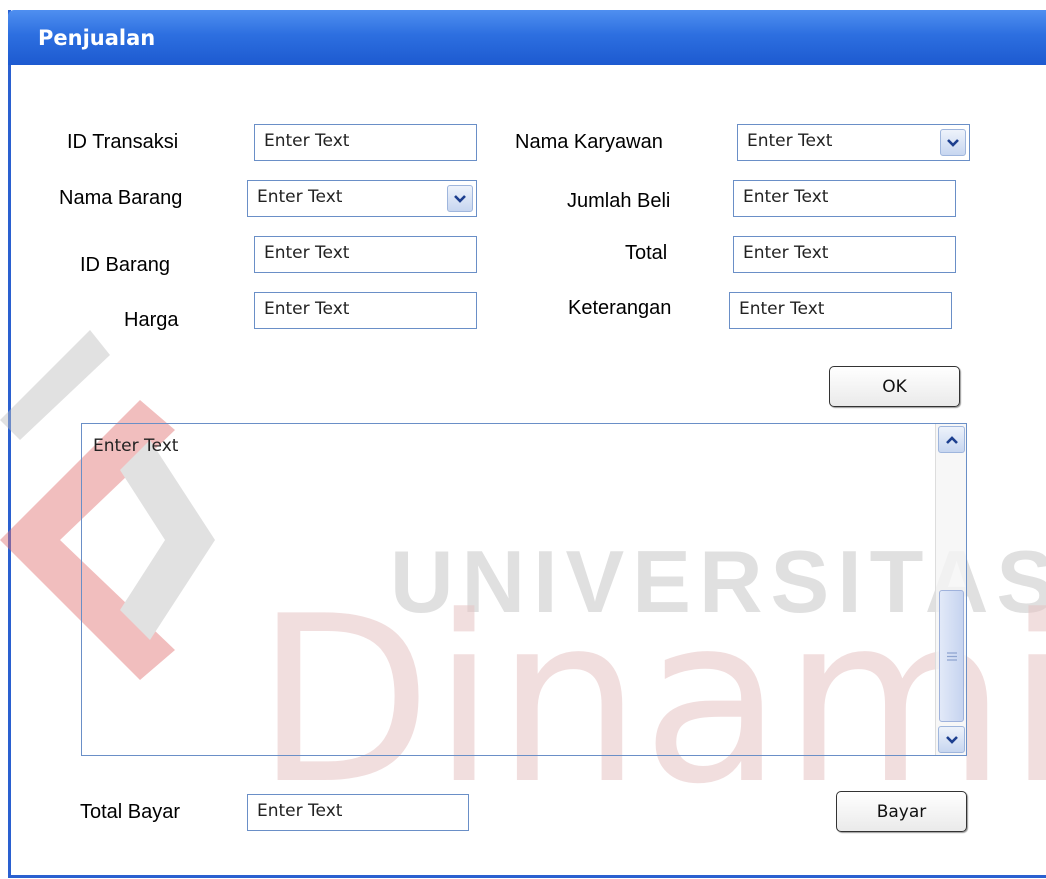 The width and height of the screenshot is (1046, 879). Describe the element at coordinates (894, 386) in the screenshot. I see `ok-button: OK` at that location.